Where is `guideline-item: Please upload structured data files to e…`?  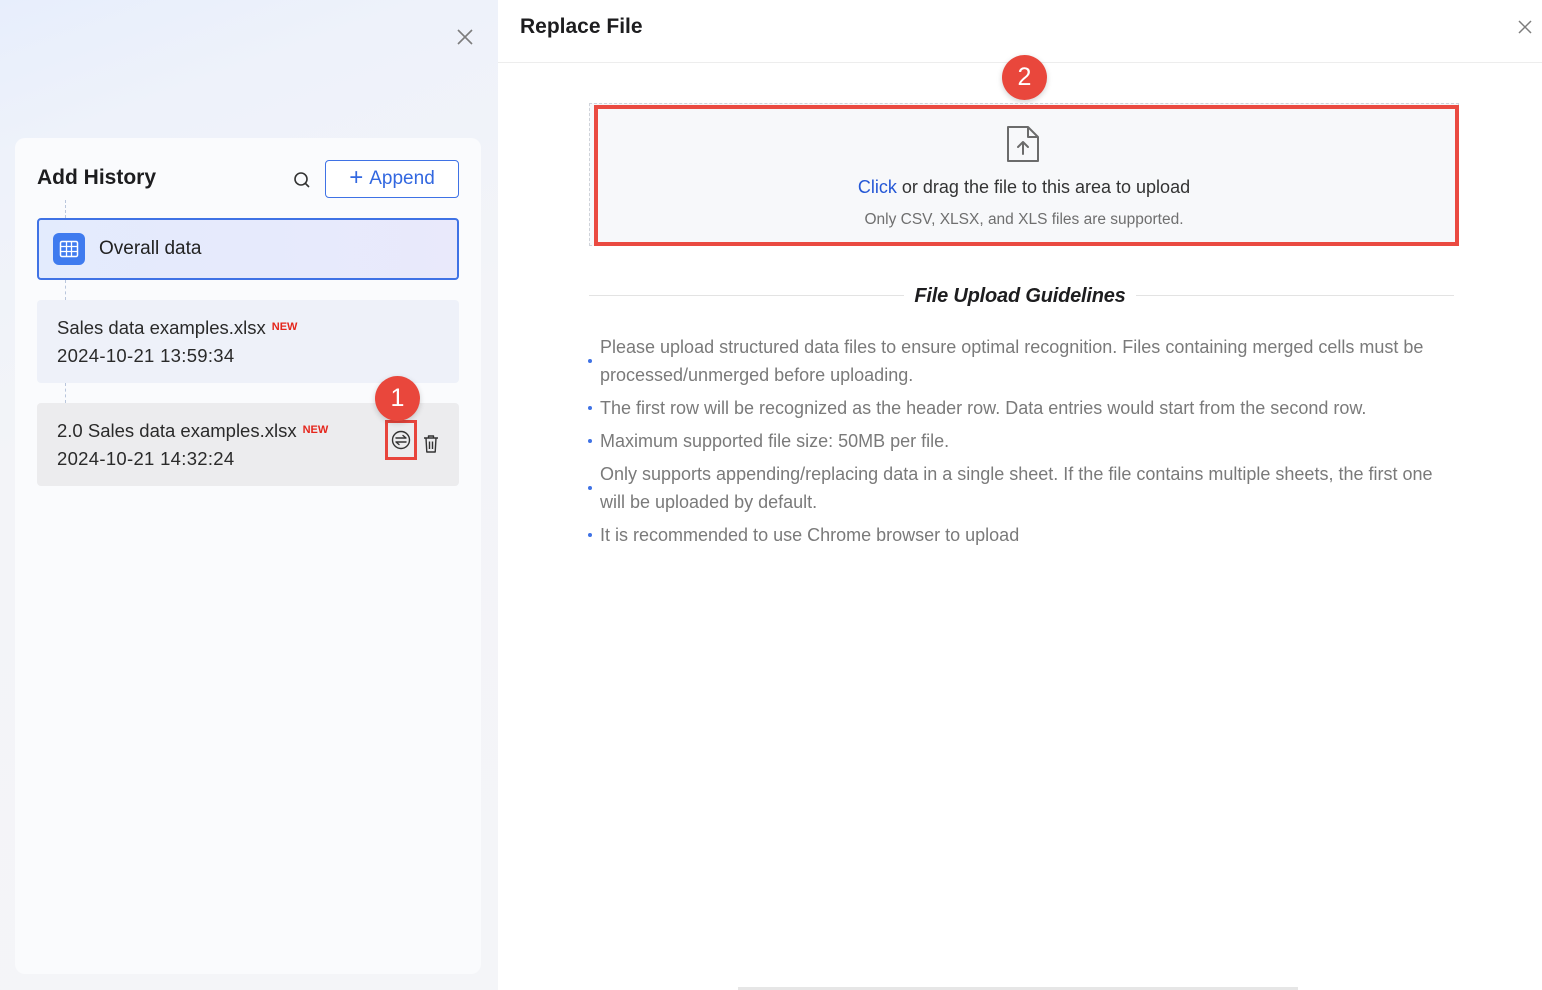 guideline-item: Please upload structured data files to e… is located at coordinates (1023, 361).